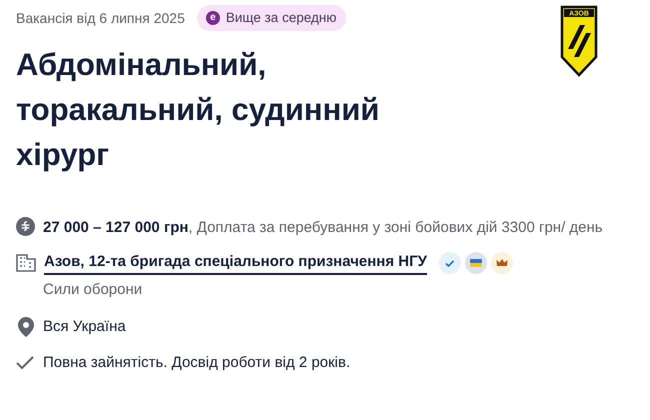 The width and height of the screenshot is (650, 420). What do you see at coordinates (235, 263) in the screenshot?
I see `company-link: Азов, 12-та бригада спеціального призначення НГУ` at bounding box center [235, 263].